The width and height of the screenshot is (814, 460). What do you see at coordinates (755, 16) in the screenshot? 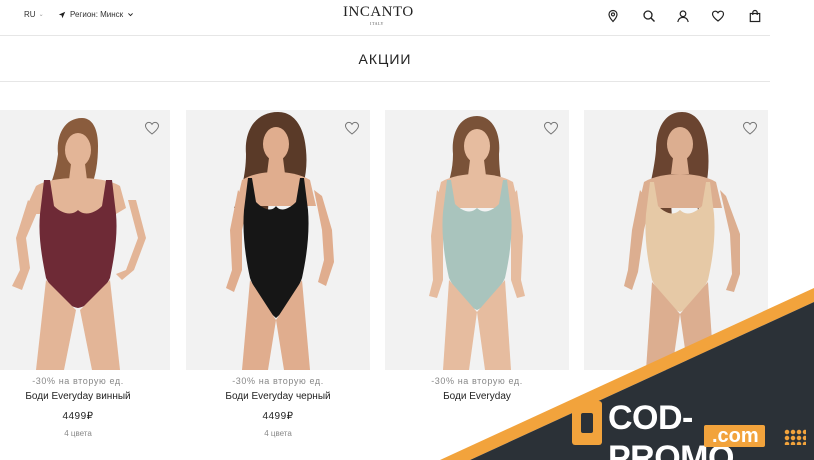
I see `bag-icon` at bounding box center [755, 16].